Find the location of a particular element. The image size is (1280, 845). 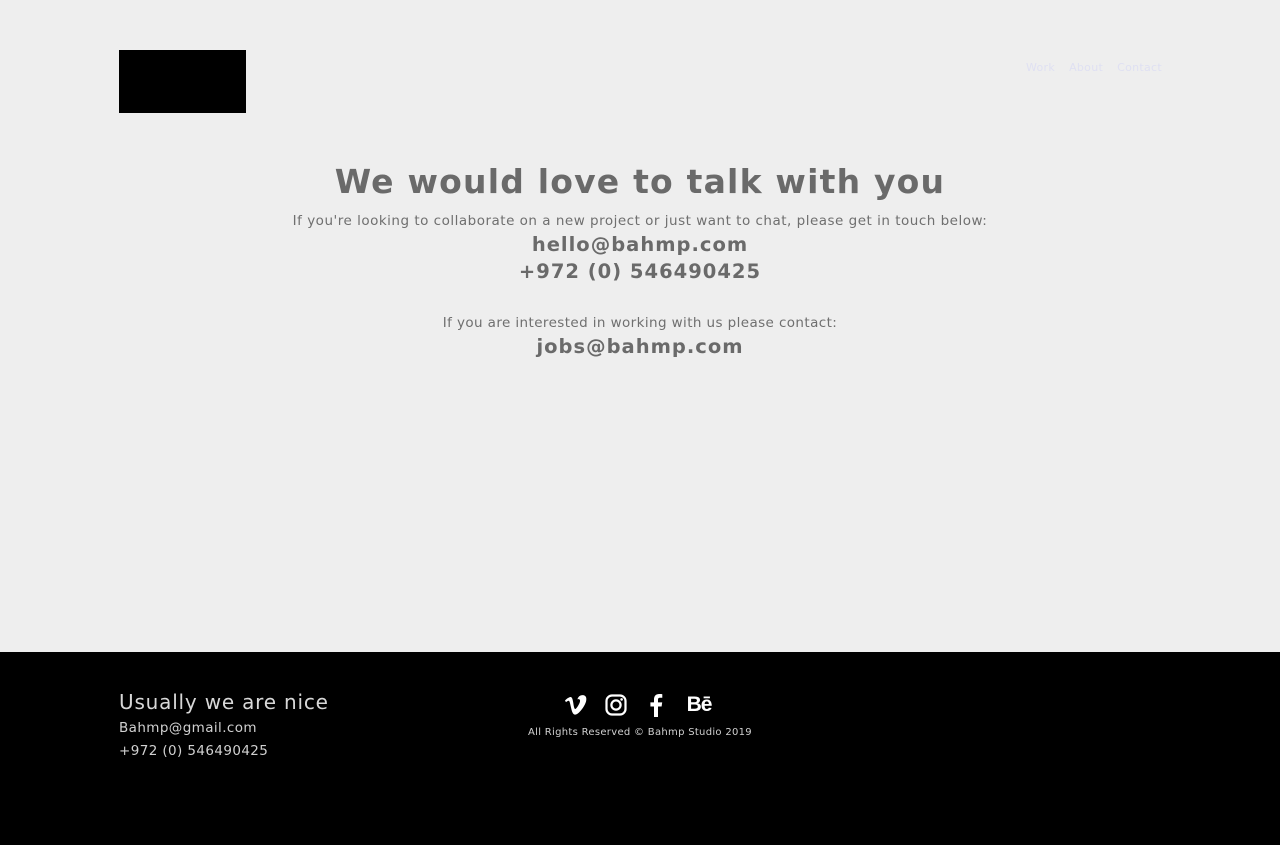

footer-phone: +972 (0) 546490425 is located at coordinates (193, 751).